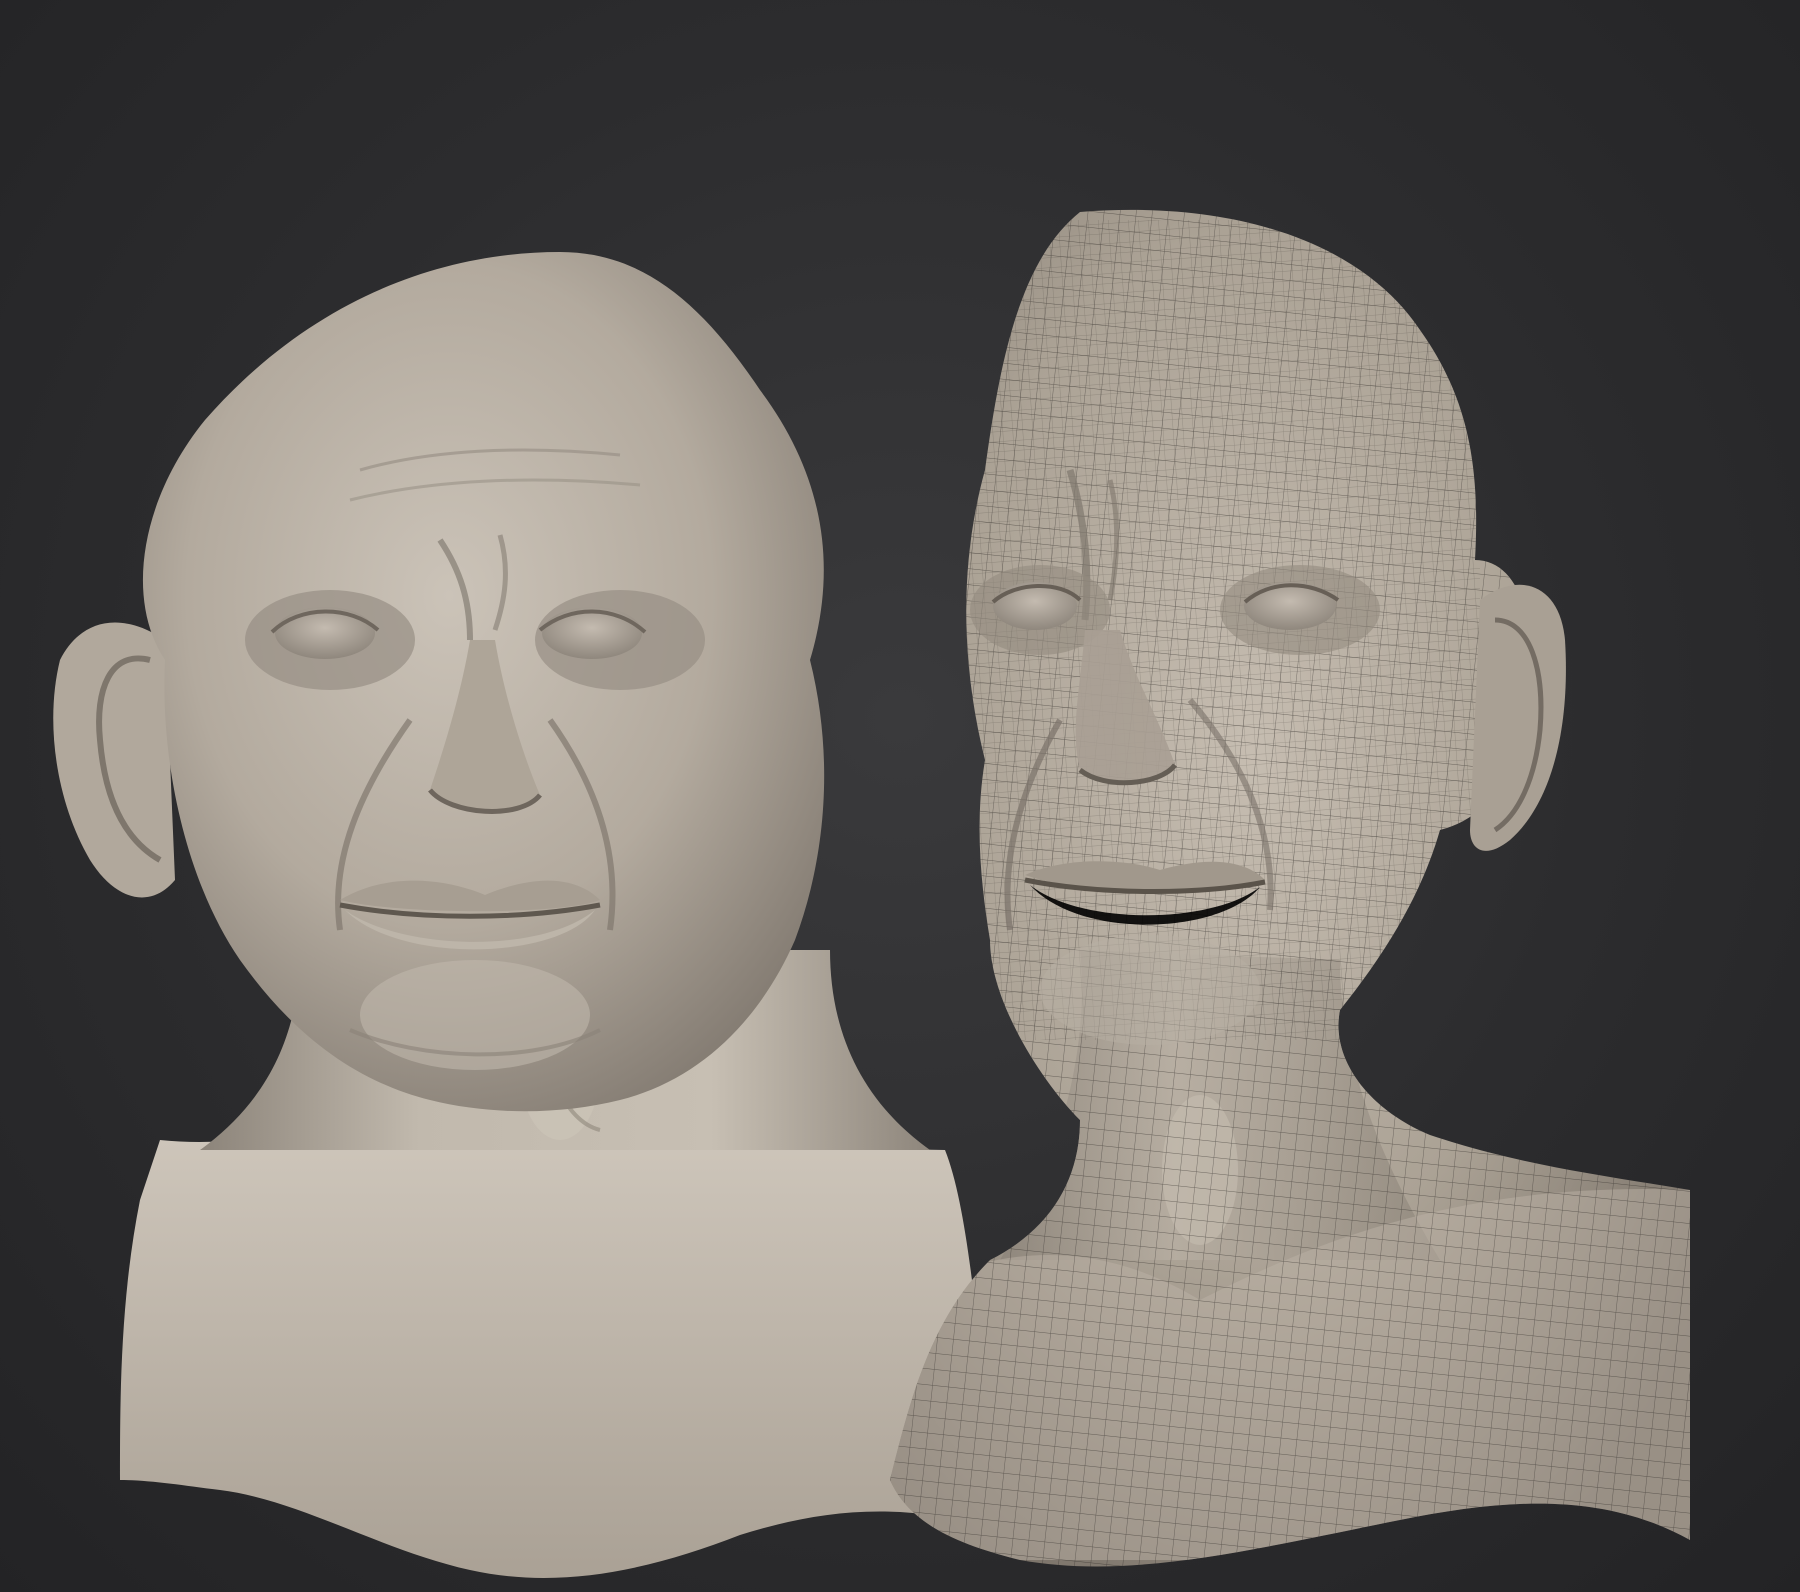 This screenshot has height=1592, width=1800. I want to click on left-eye-l, so click(325, 633).